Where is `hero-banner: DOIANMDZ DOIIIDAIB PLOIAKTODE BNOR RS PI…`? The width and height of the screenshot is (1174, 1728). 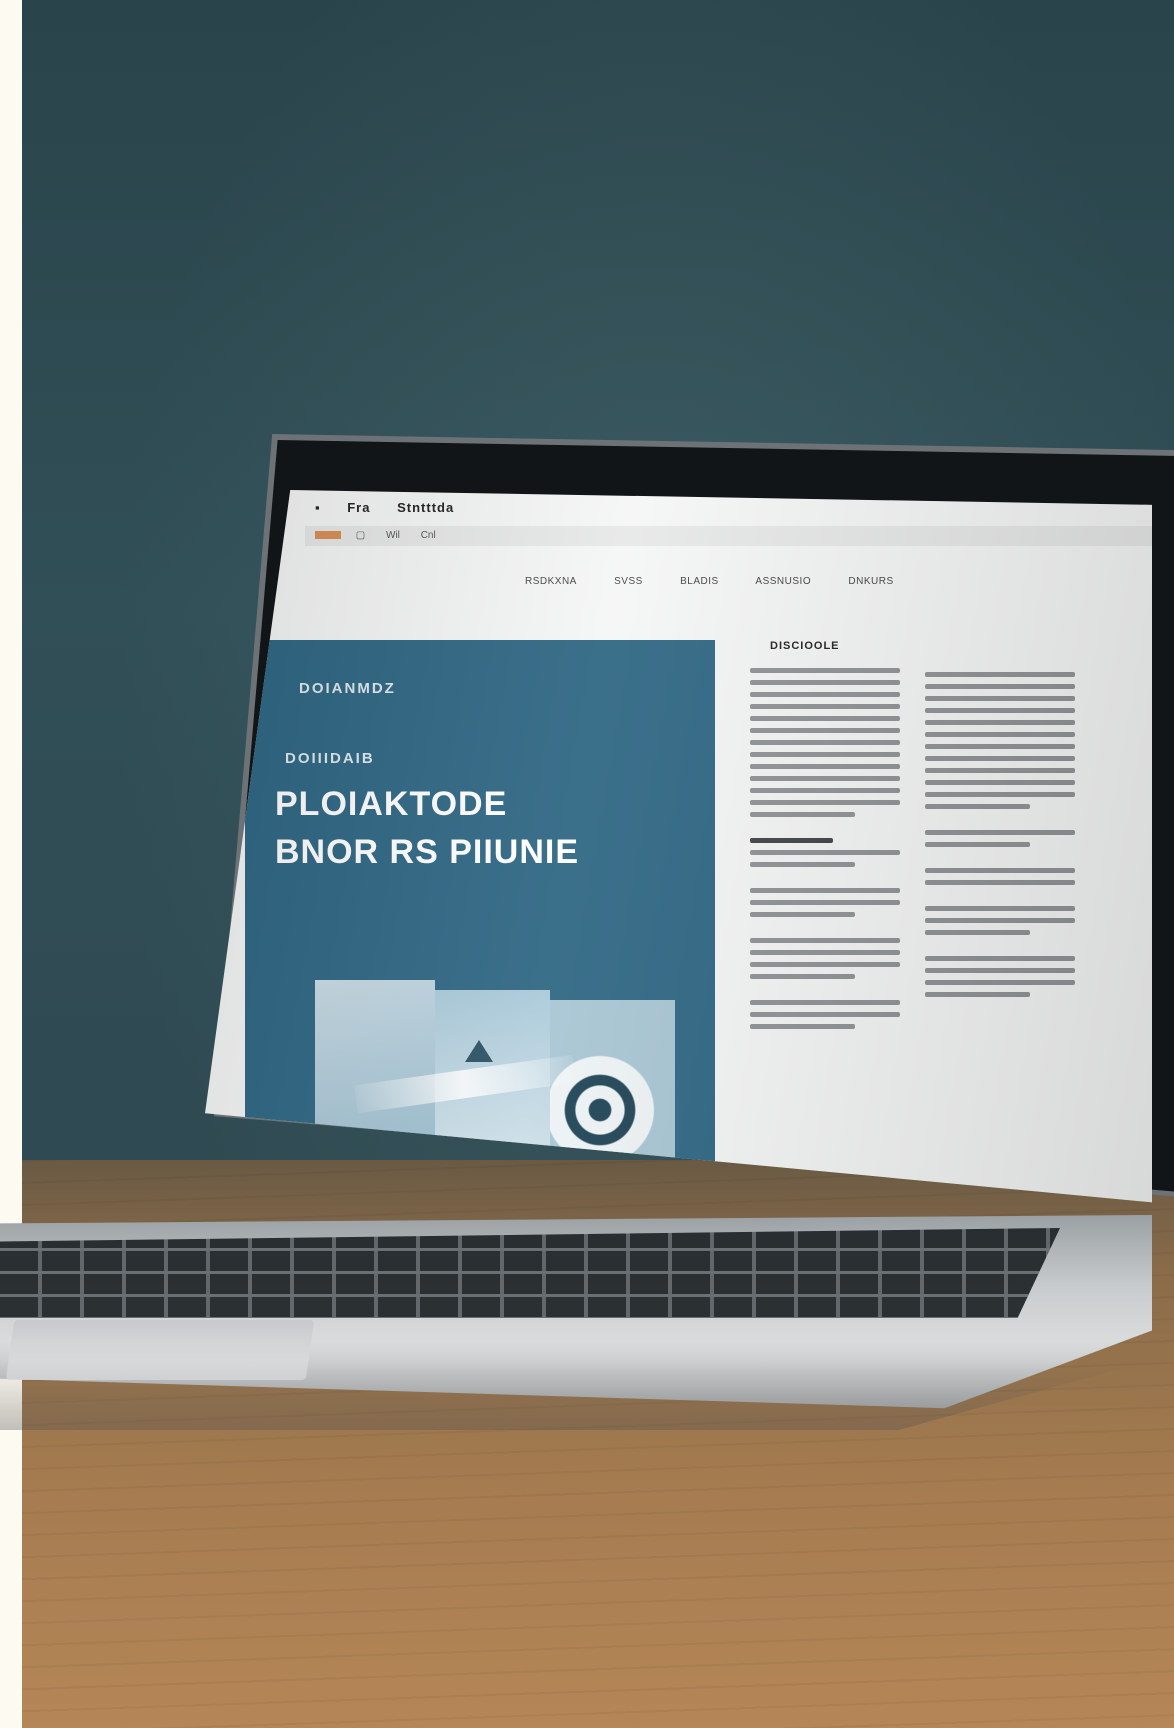
hero-banner: DOIANMDZ DOIIIDAIB PLOIAKTODE BNOR RS PI… is located at coordinates (480, 921).